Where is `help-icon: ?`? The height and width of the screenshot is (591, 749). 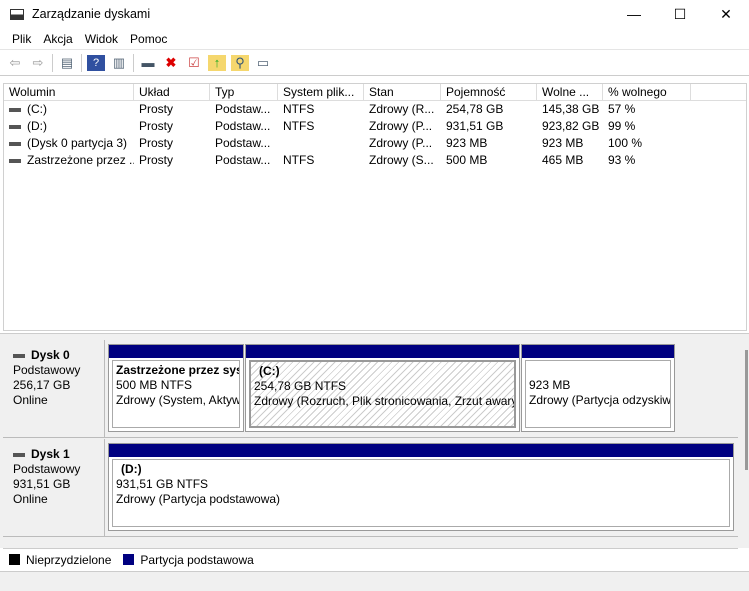 help-icon: ? is located at coordinates (96, 62).